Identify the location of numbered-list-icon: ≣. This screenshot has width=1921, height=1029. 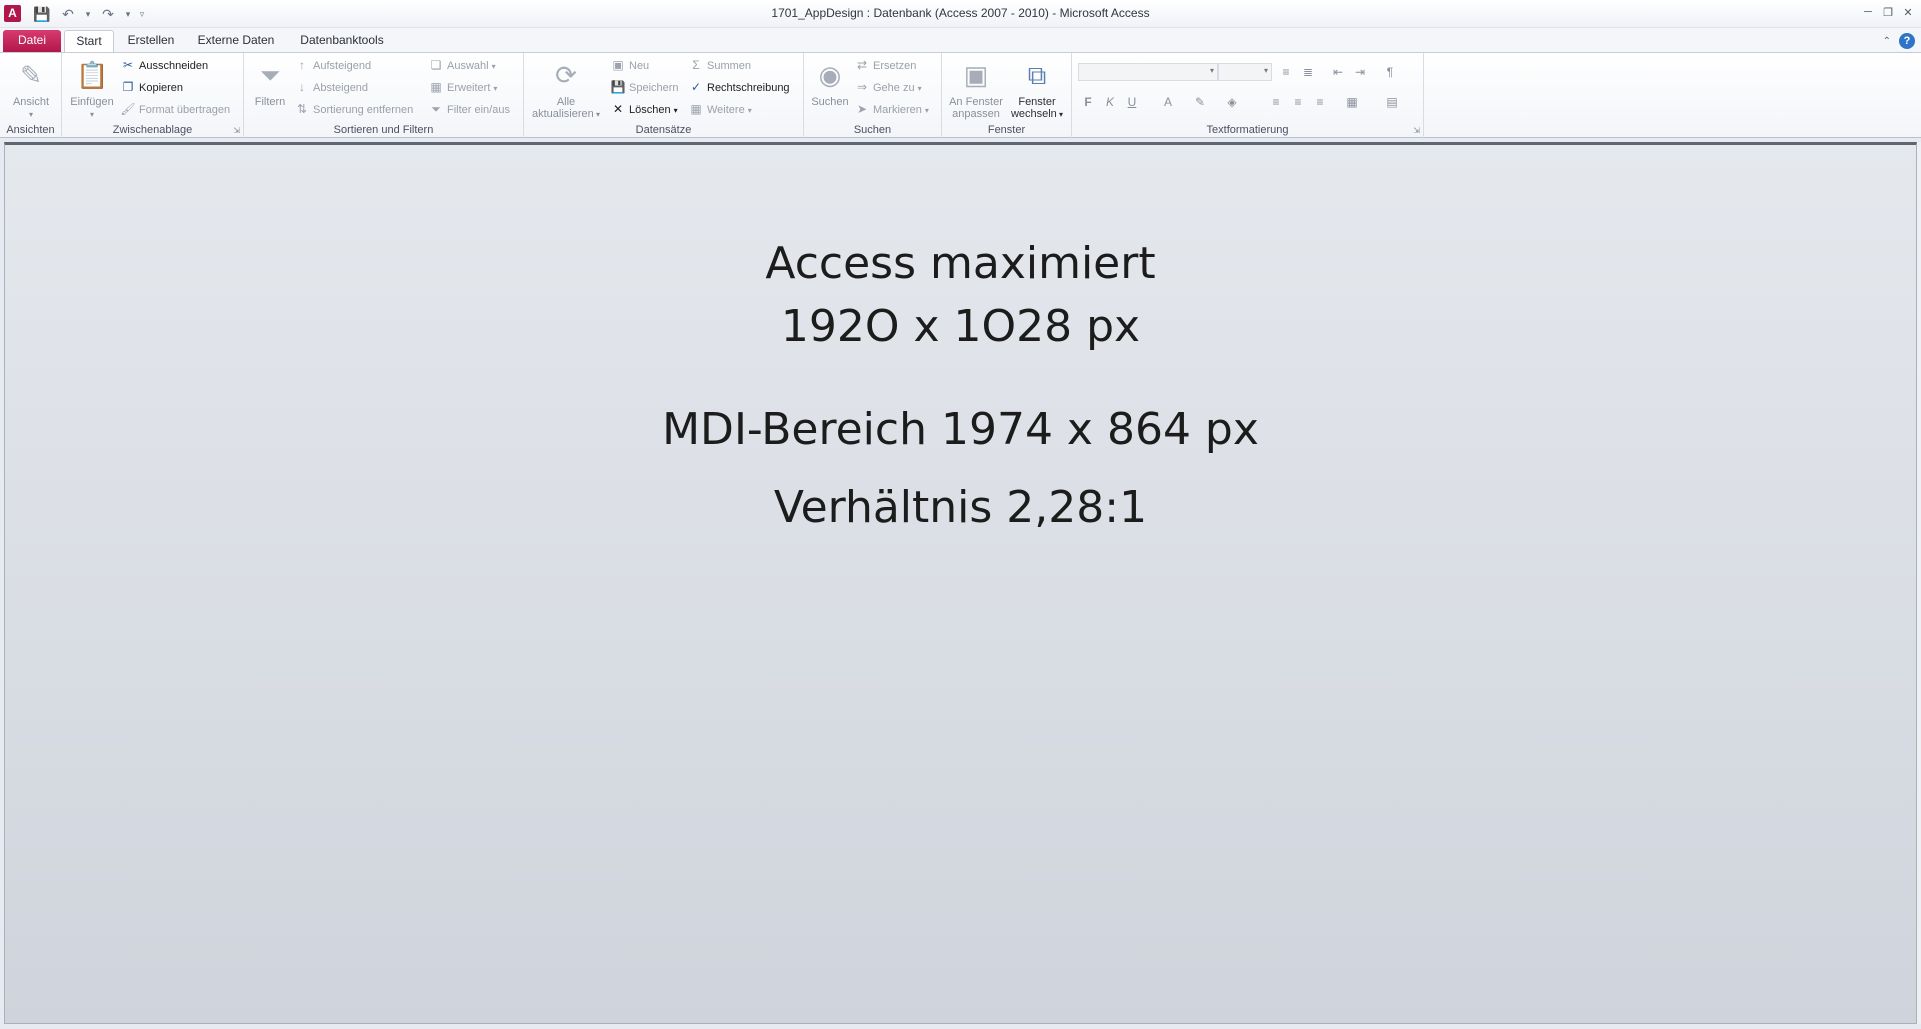
(1308, 72).